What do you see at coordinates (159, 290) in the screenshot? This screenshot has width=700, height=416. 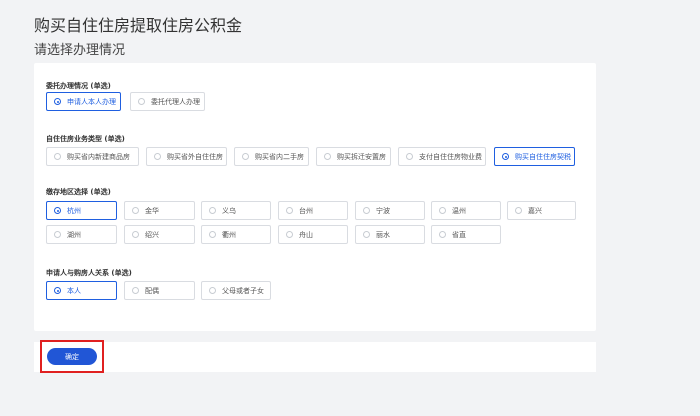 I see `relation-option-spouse: 配偶` at bounding box center [159, 290].